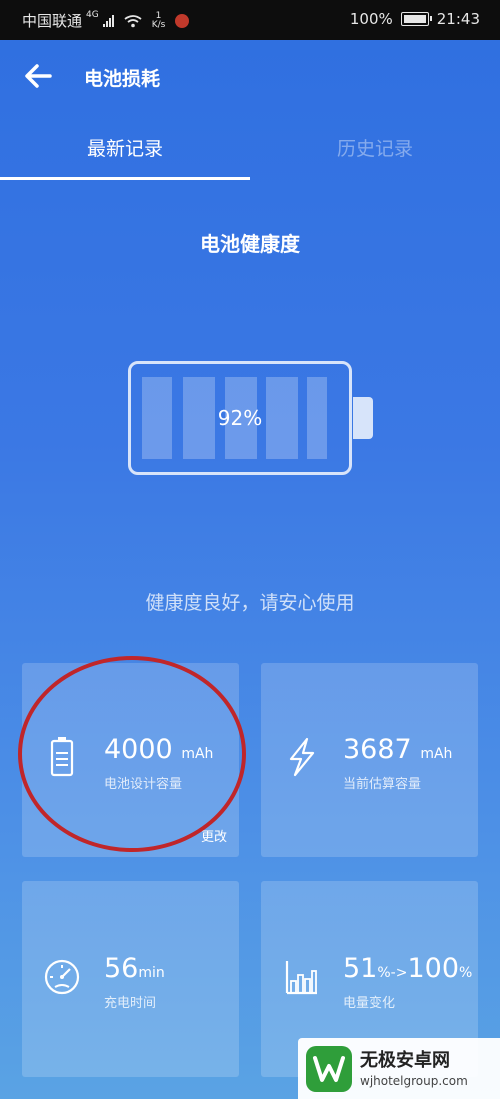 This screenshot has width=500, height=1099. Describe the element at coordinates (405, 1060) in the screenshot. I see `watermark-name: 无极安卓网` at that location.